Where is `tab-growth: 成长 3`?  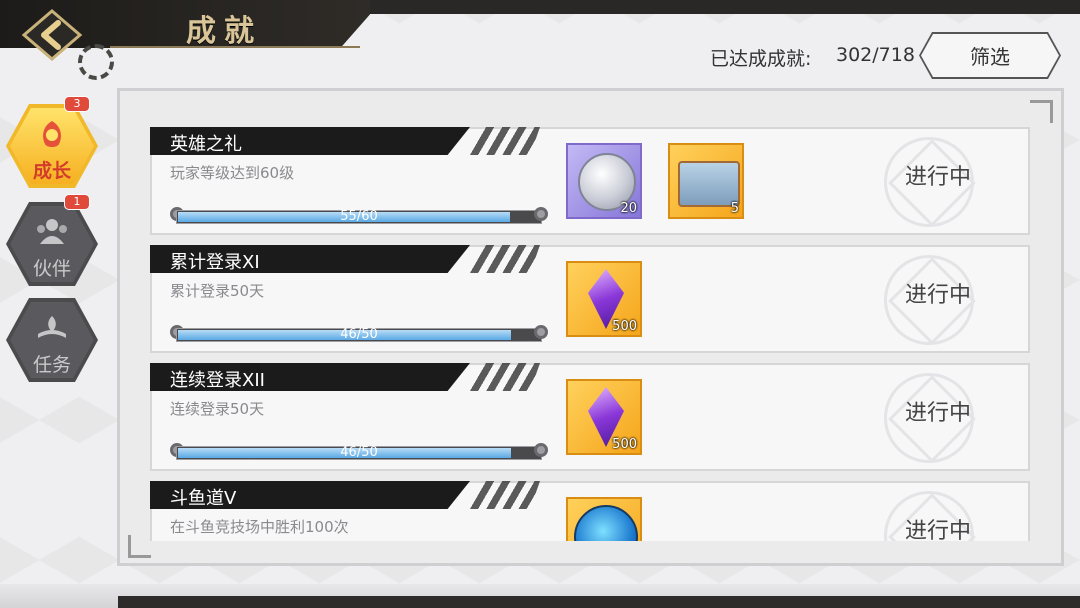
tab-growth: 成长 3 is located at coordinates (52, 142).